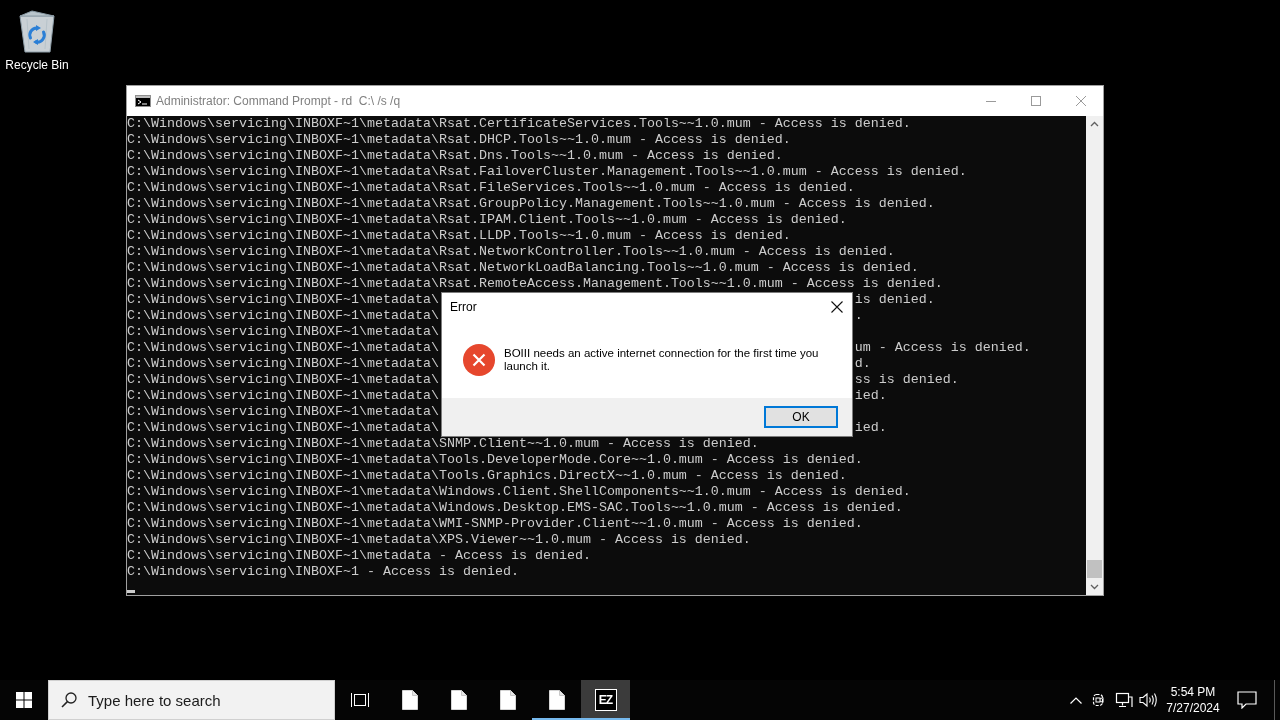 The width and height of the screenshot is (1280, 720). I want to click on console-line: C:\Windows\servicing\INBOXF~1\metadata\Rsat.CertificateServices.Tools~~1.0.mum - Access is denied., so click(519, 123).